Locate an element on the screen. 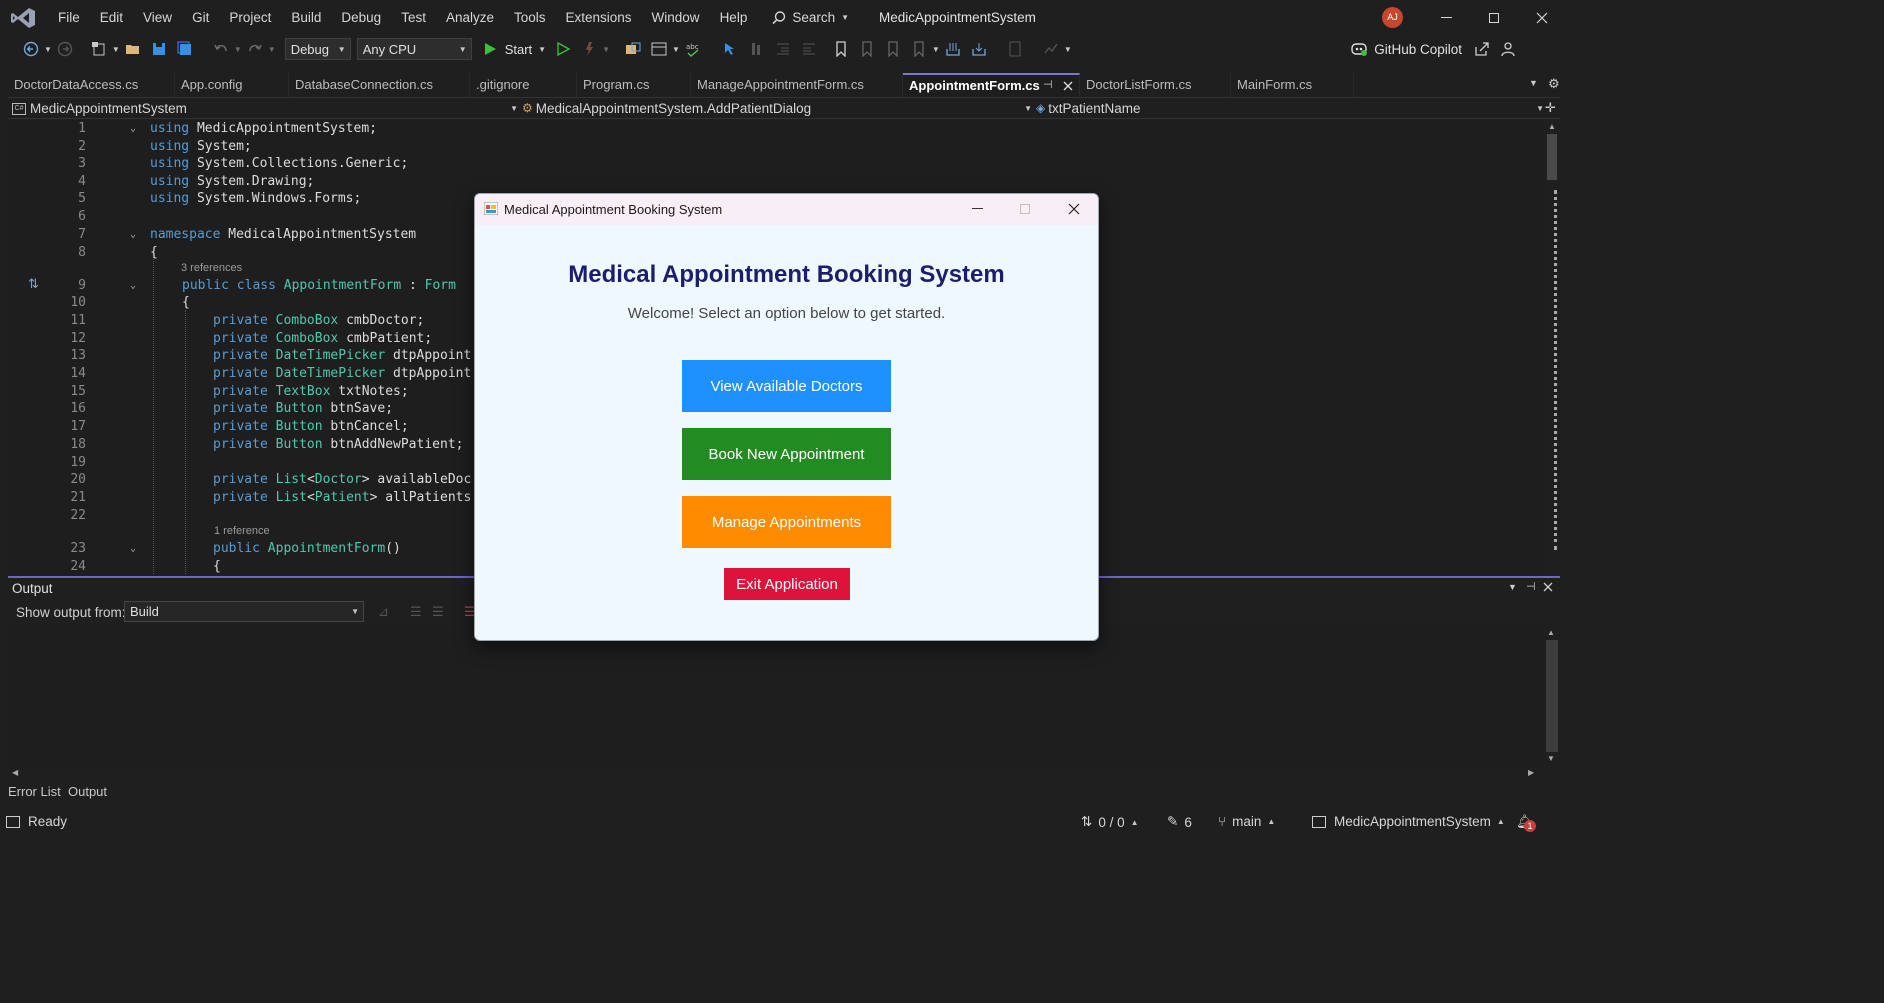  redo-icon is located at coordinates (255, 49).